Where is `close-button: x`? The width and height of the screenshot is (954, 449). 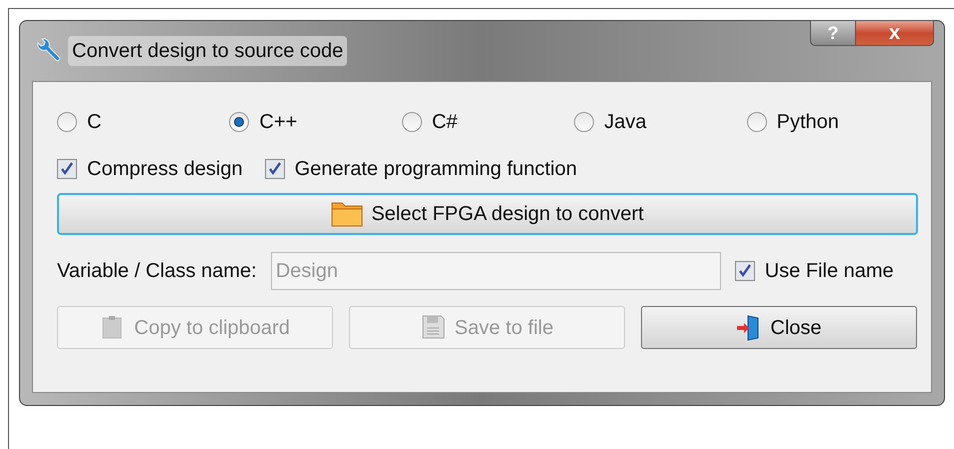 close-button: x is located at coordinates (895, 33).